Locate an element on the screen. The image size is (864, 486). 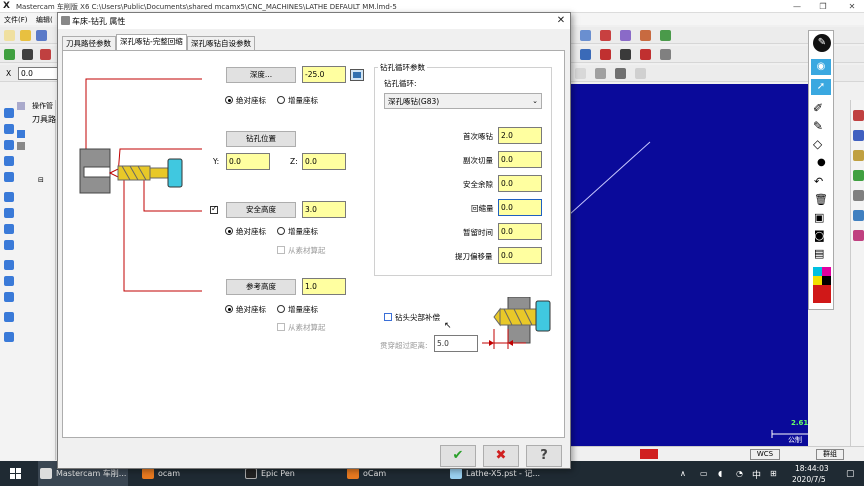
machine-icon is located at coordinates (9, 177).